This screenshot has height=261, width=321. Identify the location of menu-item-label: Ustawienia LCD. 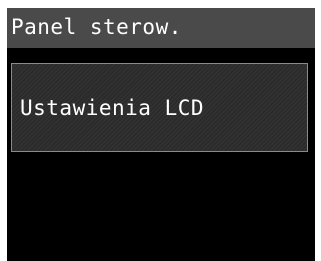
(112, 108).